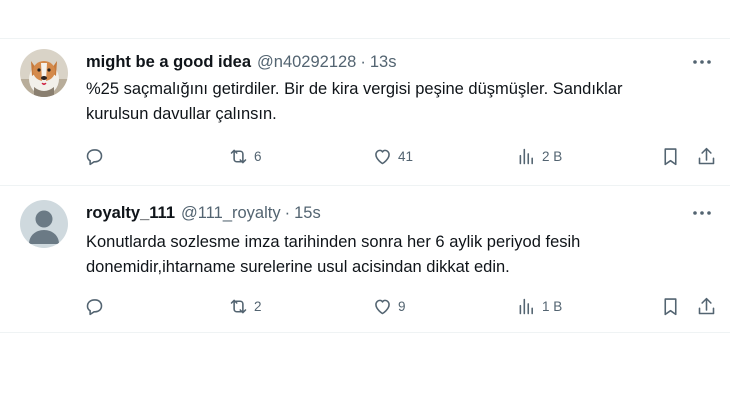 This screenshot has height=420, width=730. I want to click on views-button: 2 B, so click(539, 156).